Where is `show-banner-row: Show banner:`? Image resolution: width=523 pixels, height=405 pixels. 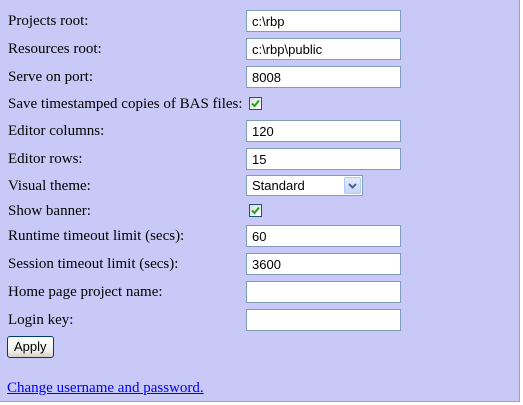
show-banner-row: Show banner: is located at coordinates (260, 211).